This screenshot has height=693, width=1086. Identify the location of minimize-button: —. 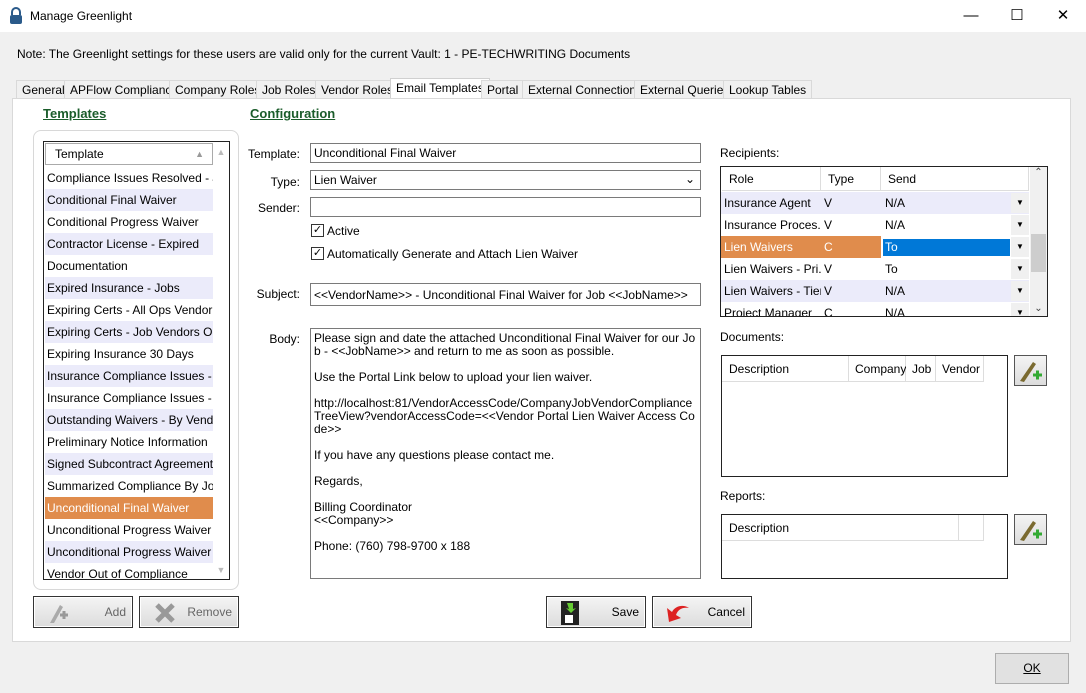
(971, 16).